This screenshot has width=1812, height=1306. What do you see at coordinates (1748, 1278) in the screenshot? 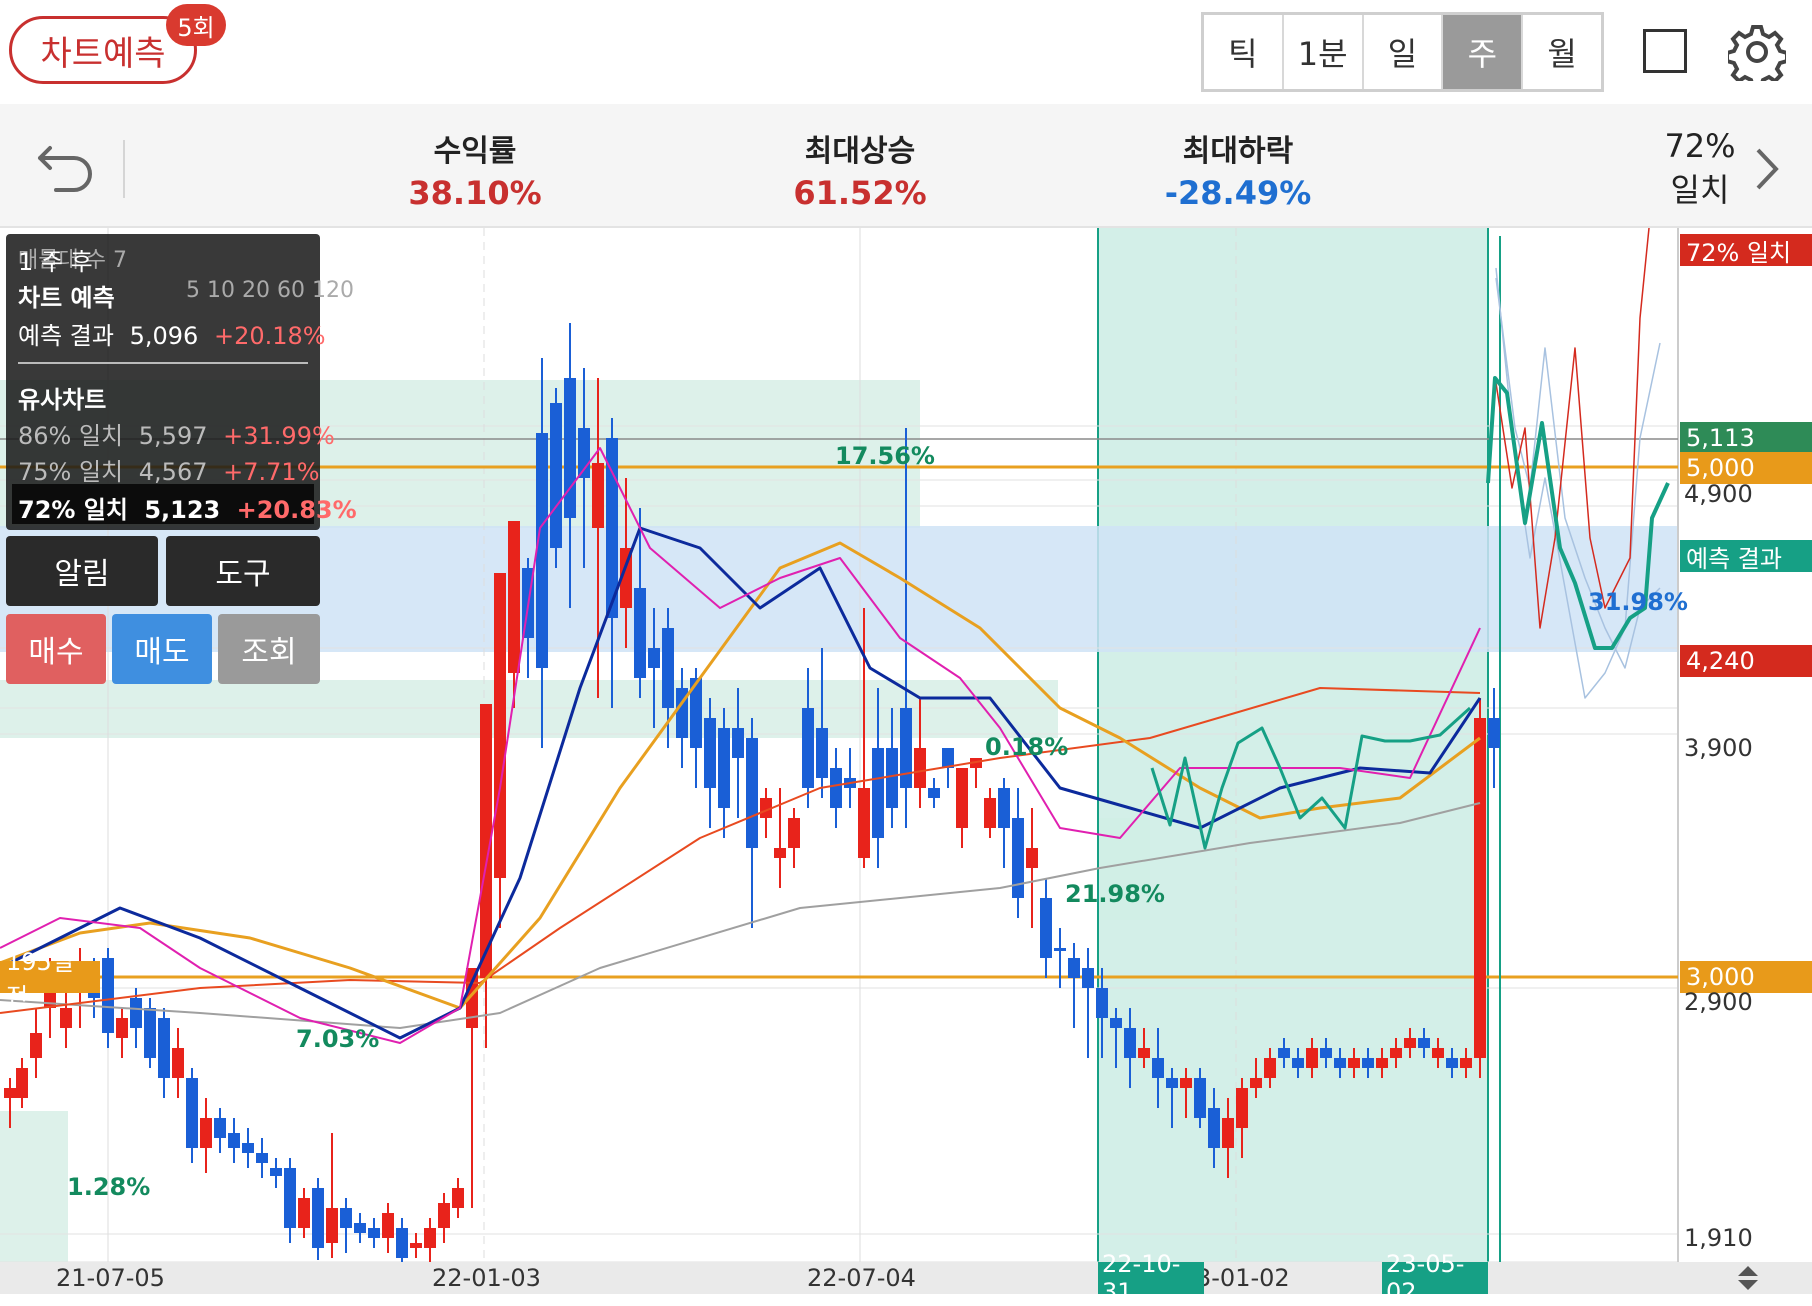
I see `scroll-arrows-icon` at bounding box center [1748, 1278].